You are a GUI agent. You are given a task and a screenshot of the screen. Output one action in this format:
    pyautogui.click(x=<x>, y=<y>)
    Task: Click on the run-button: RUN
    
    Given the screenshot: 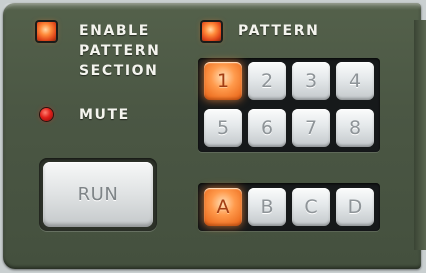 What is the action you would take?
    pyautogui.click(x=98, y=194)
    